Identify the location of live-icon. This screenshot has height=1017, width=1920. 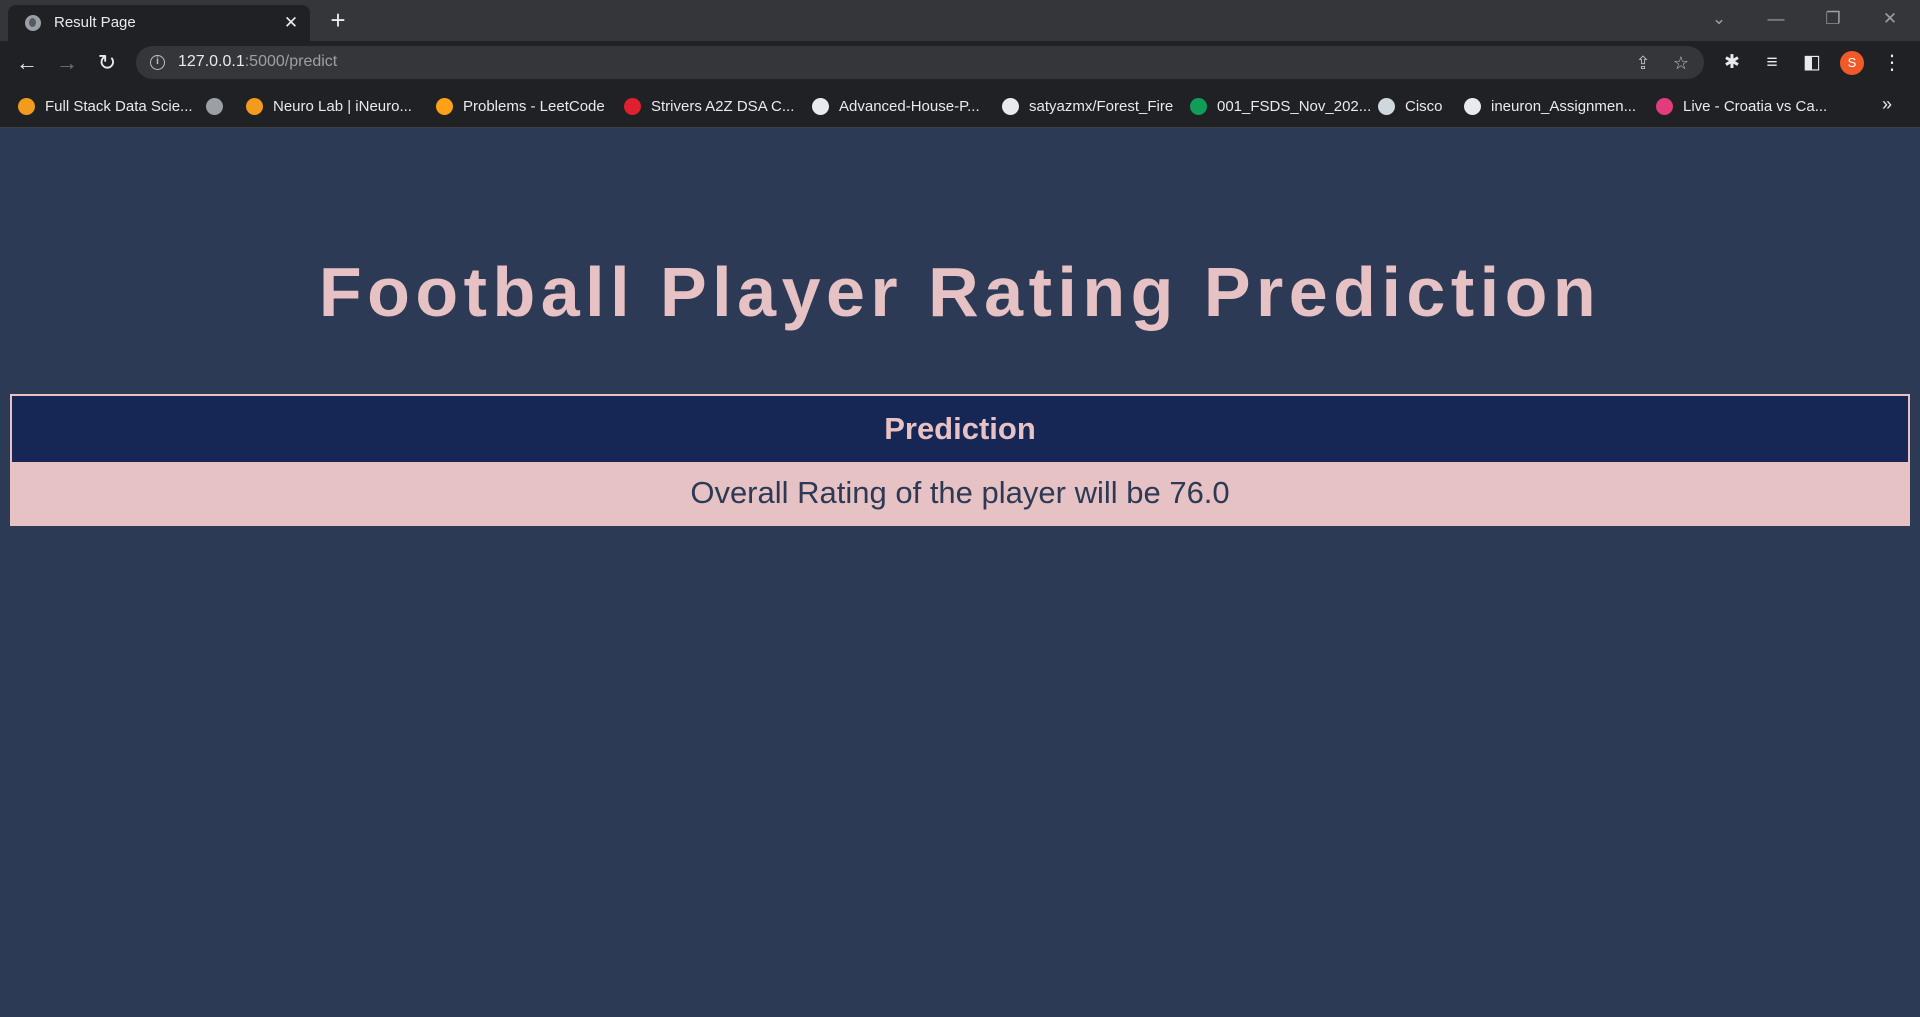
(1664, 106).